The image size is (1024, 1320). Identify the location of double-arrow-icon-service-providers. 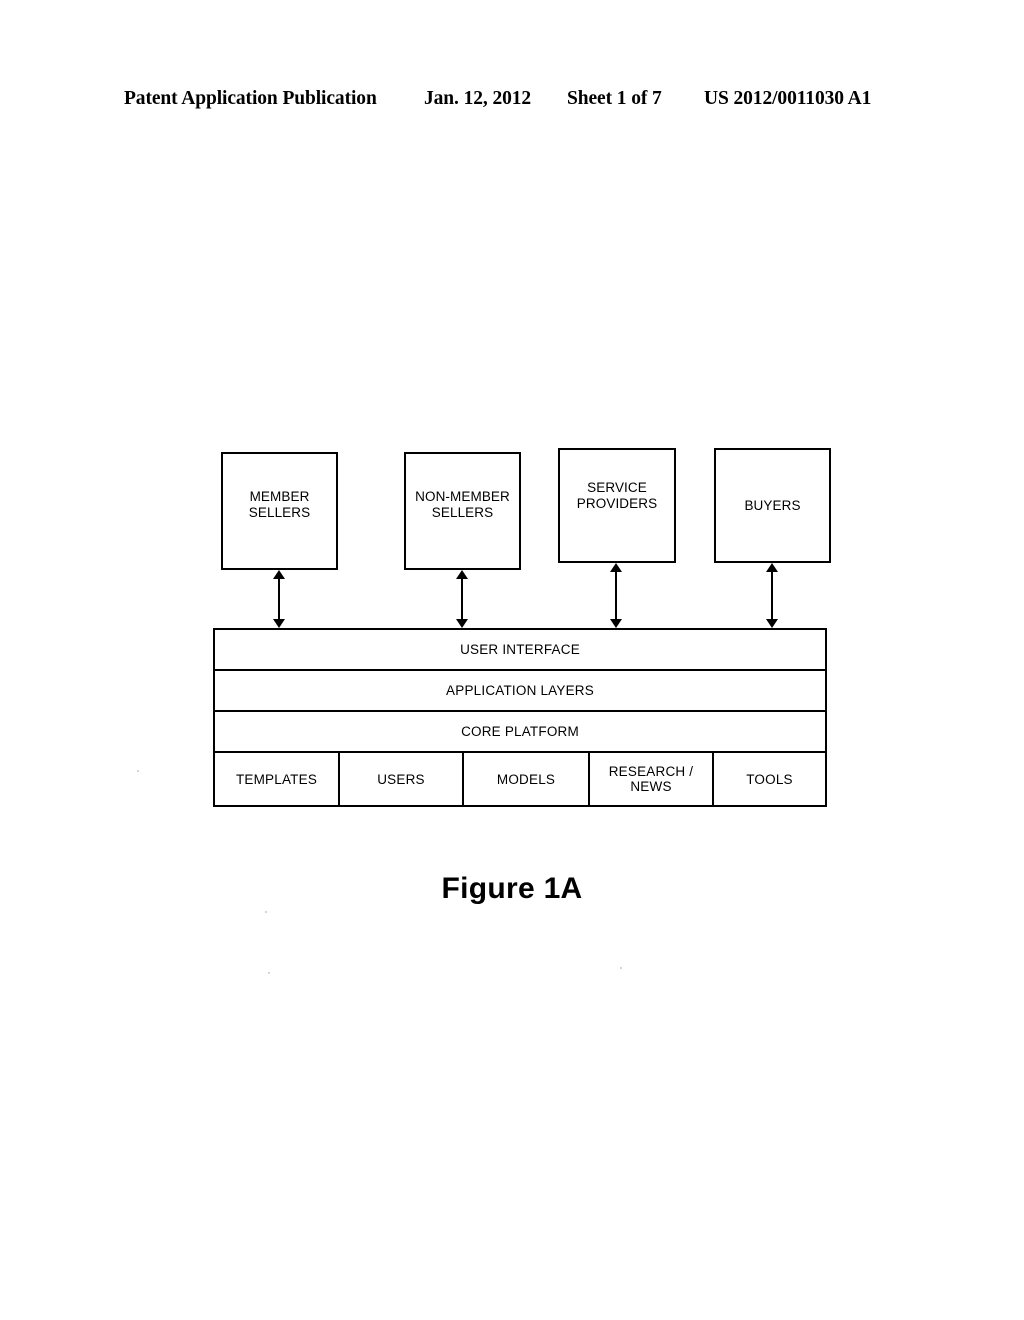
(616, 595).